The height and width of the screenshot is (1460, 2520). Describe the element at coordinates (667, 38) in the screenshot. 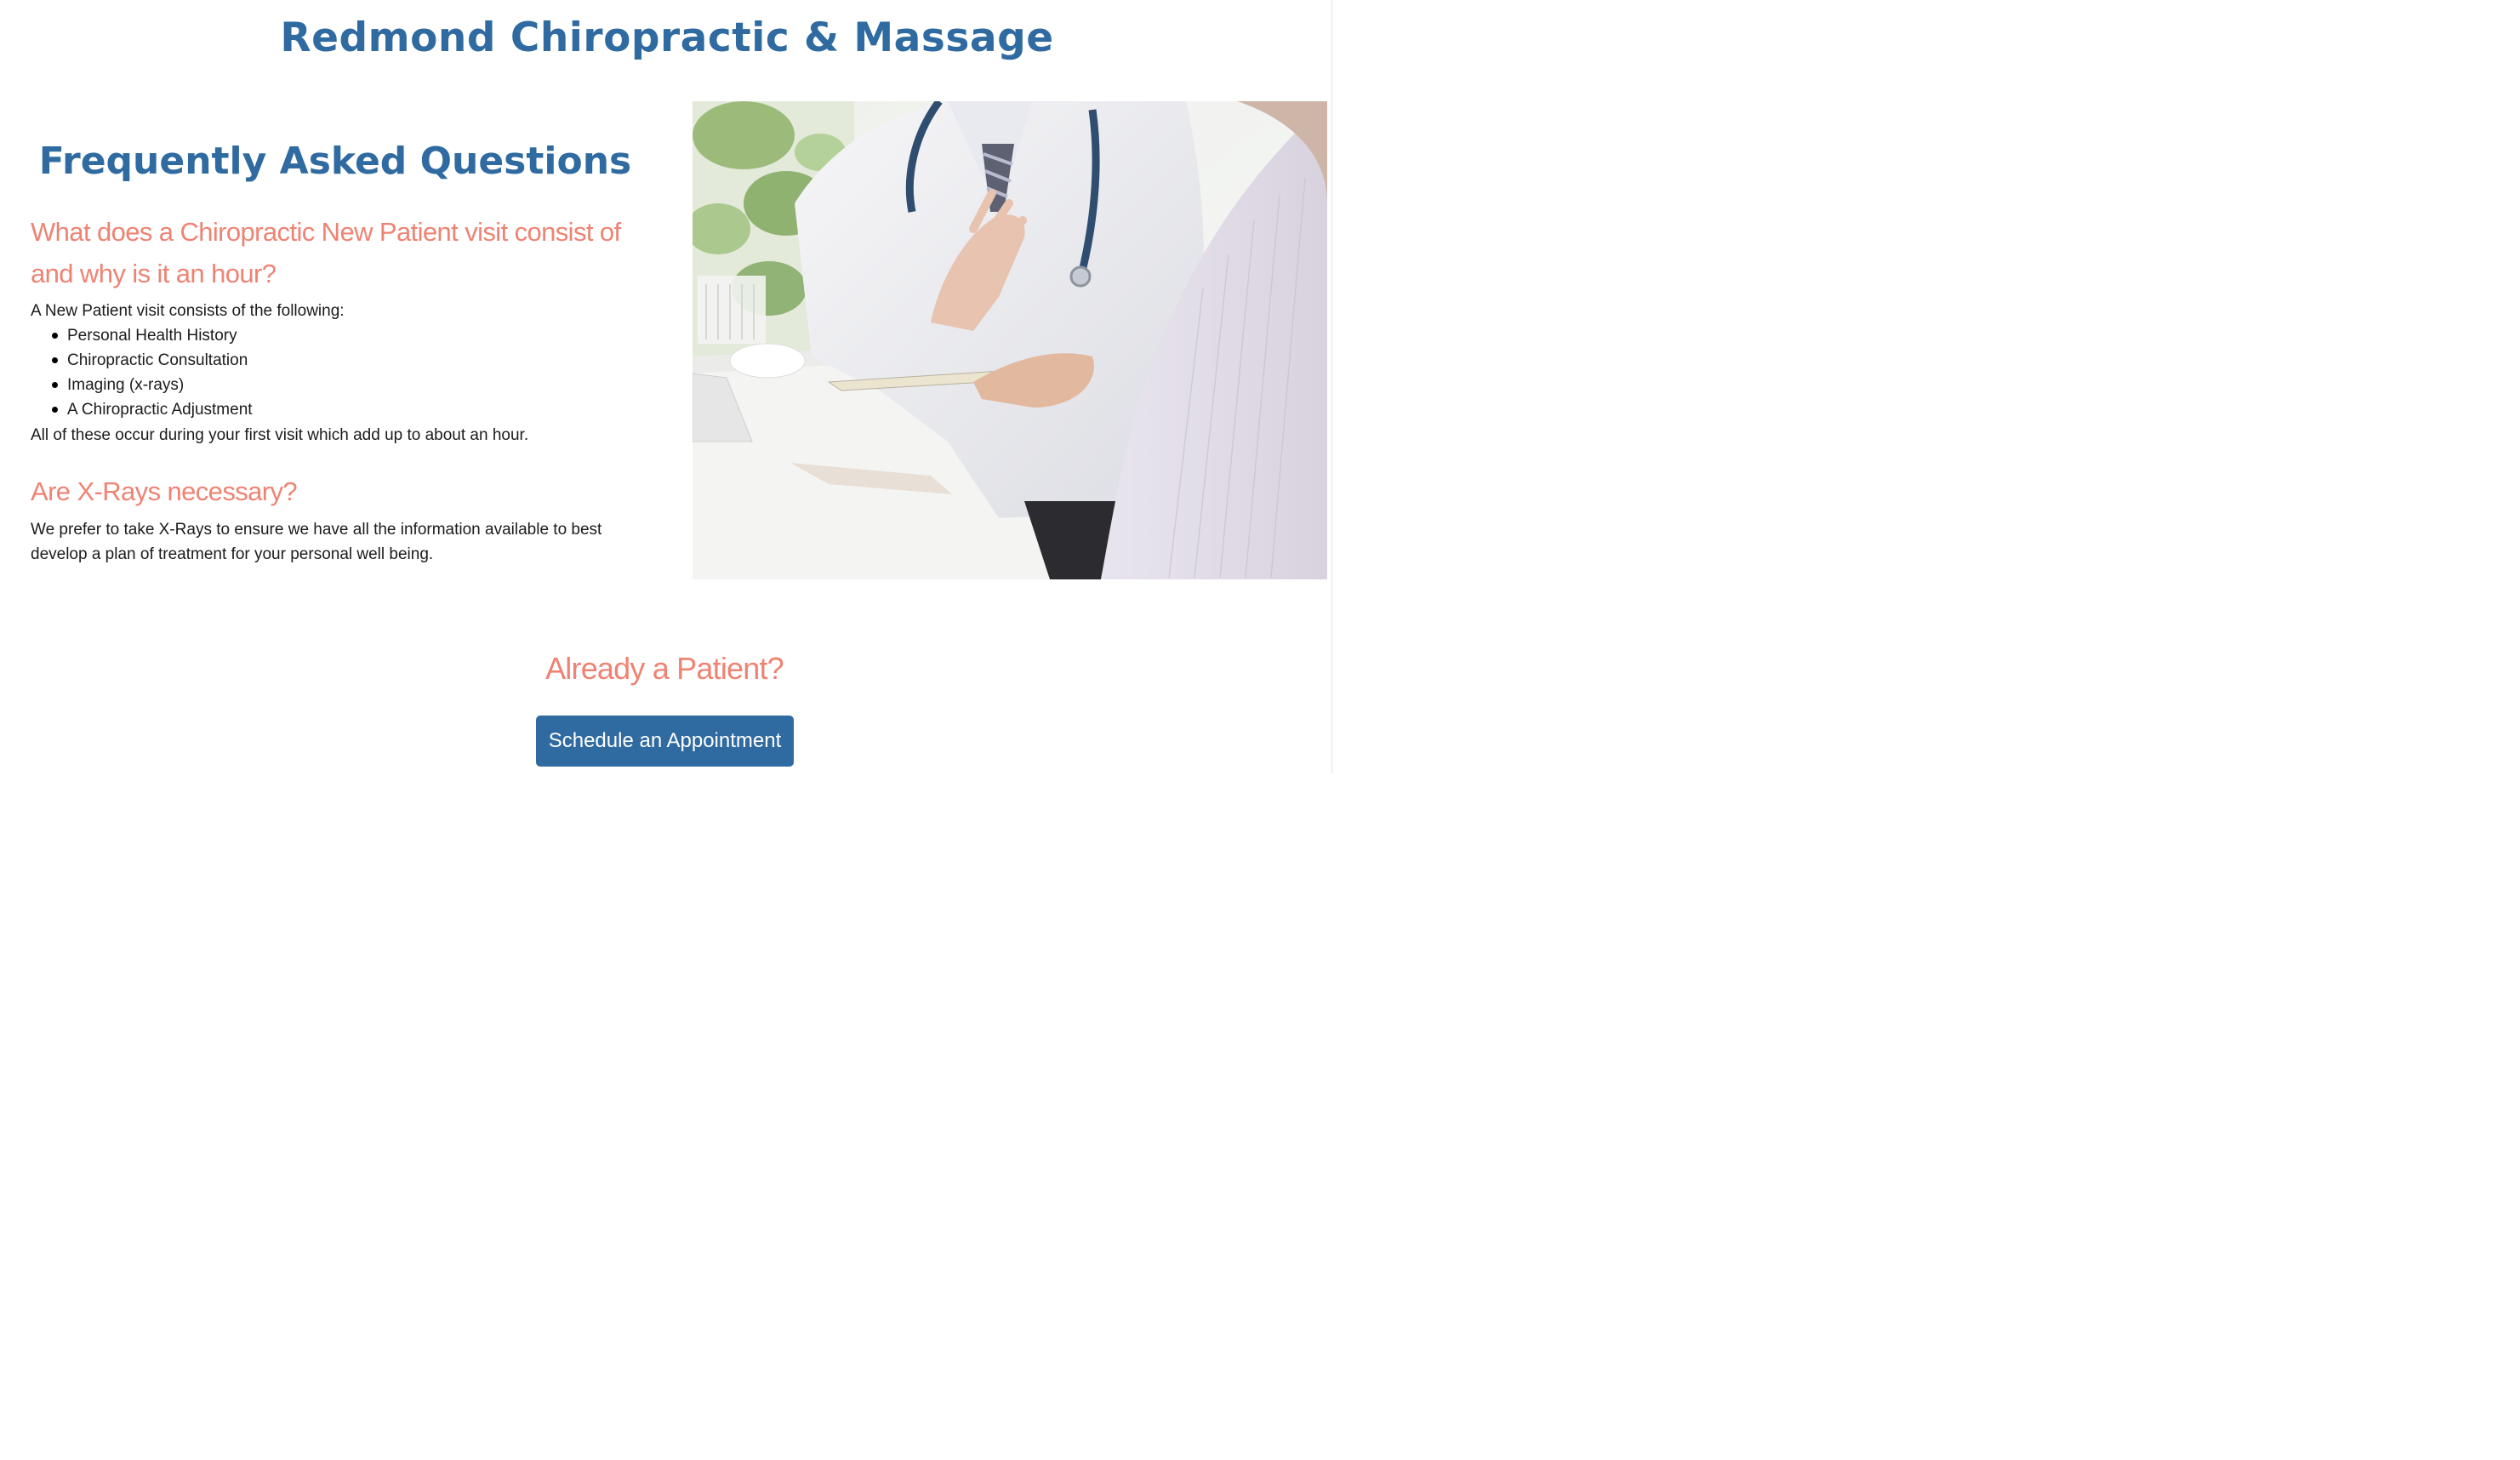

I see `site-title: Redmond Chiropractic & Massage` at that location.